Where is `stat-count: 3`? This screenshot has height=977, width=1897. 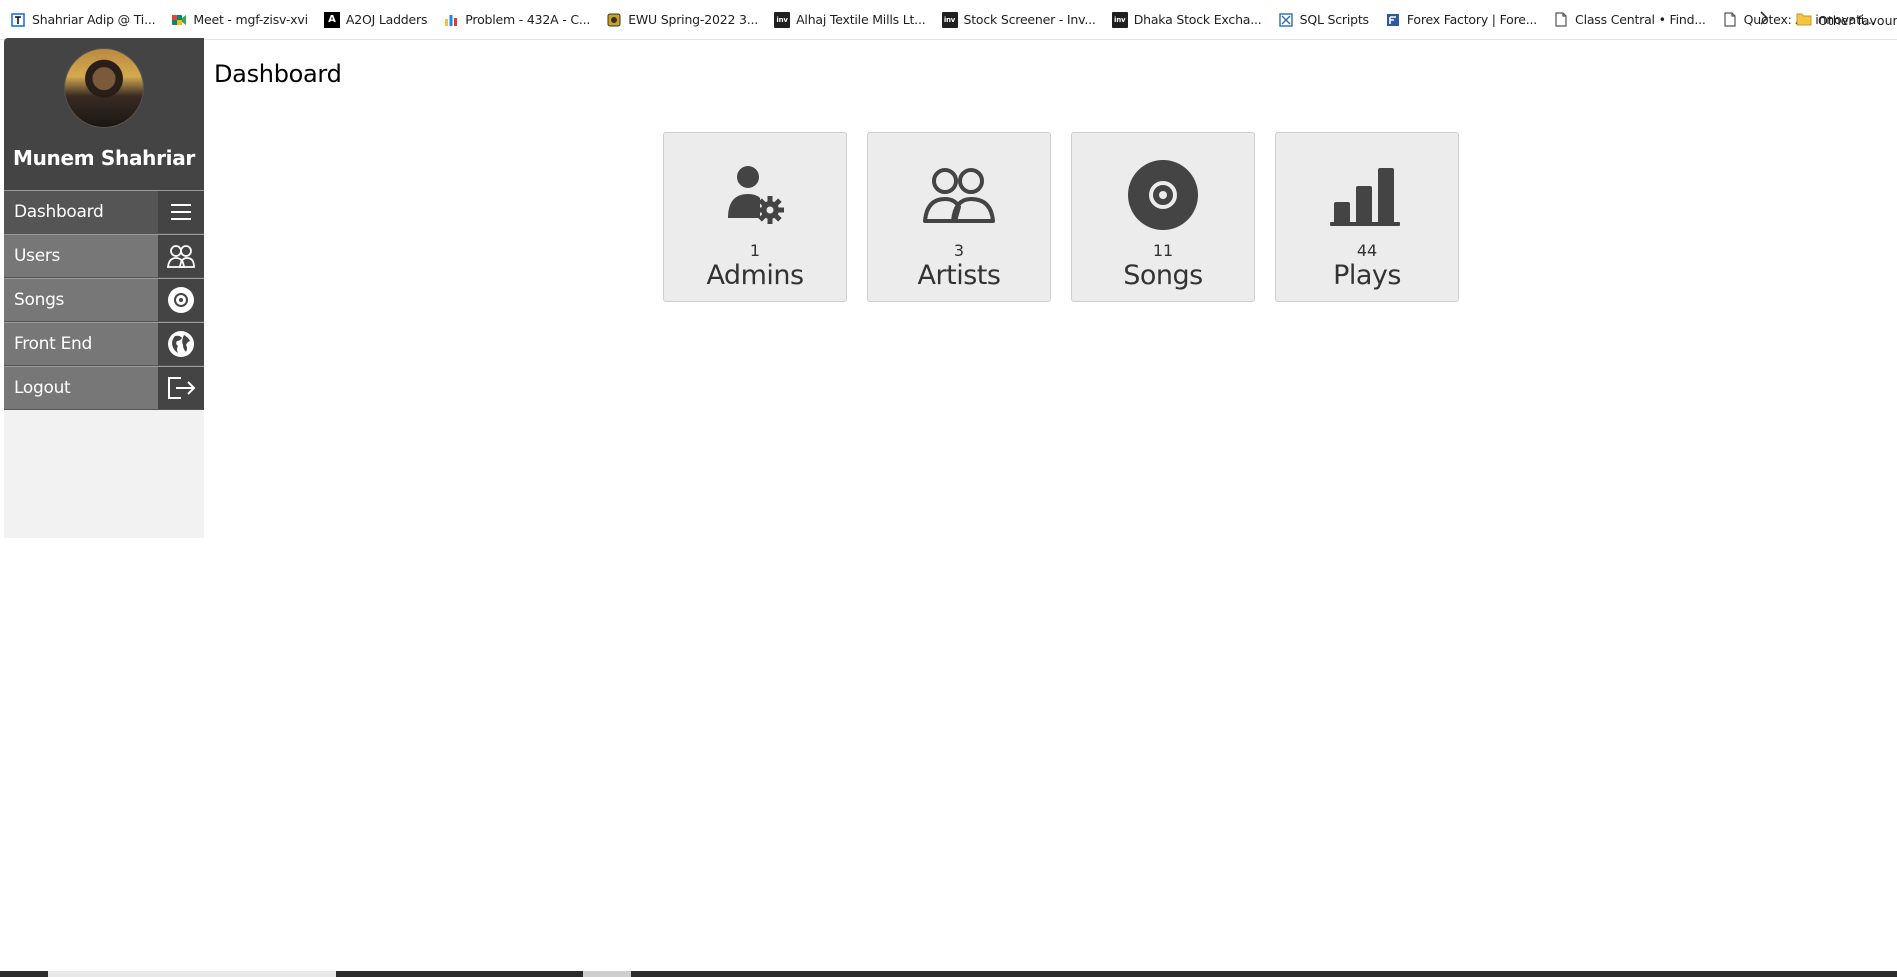
stat-count: 3 is located at coordinates (959, 250).